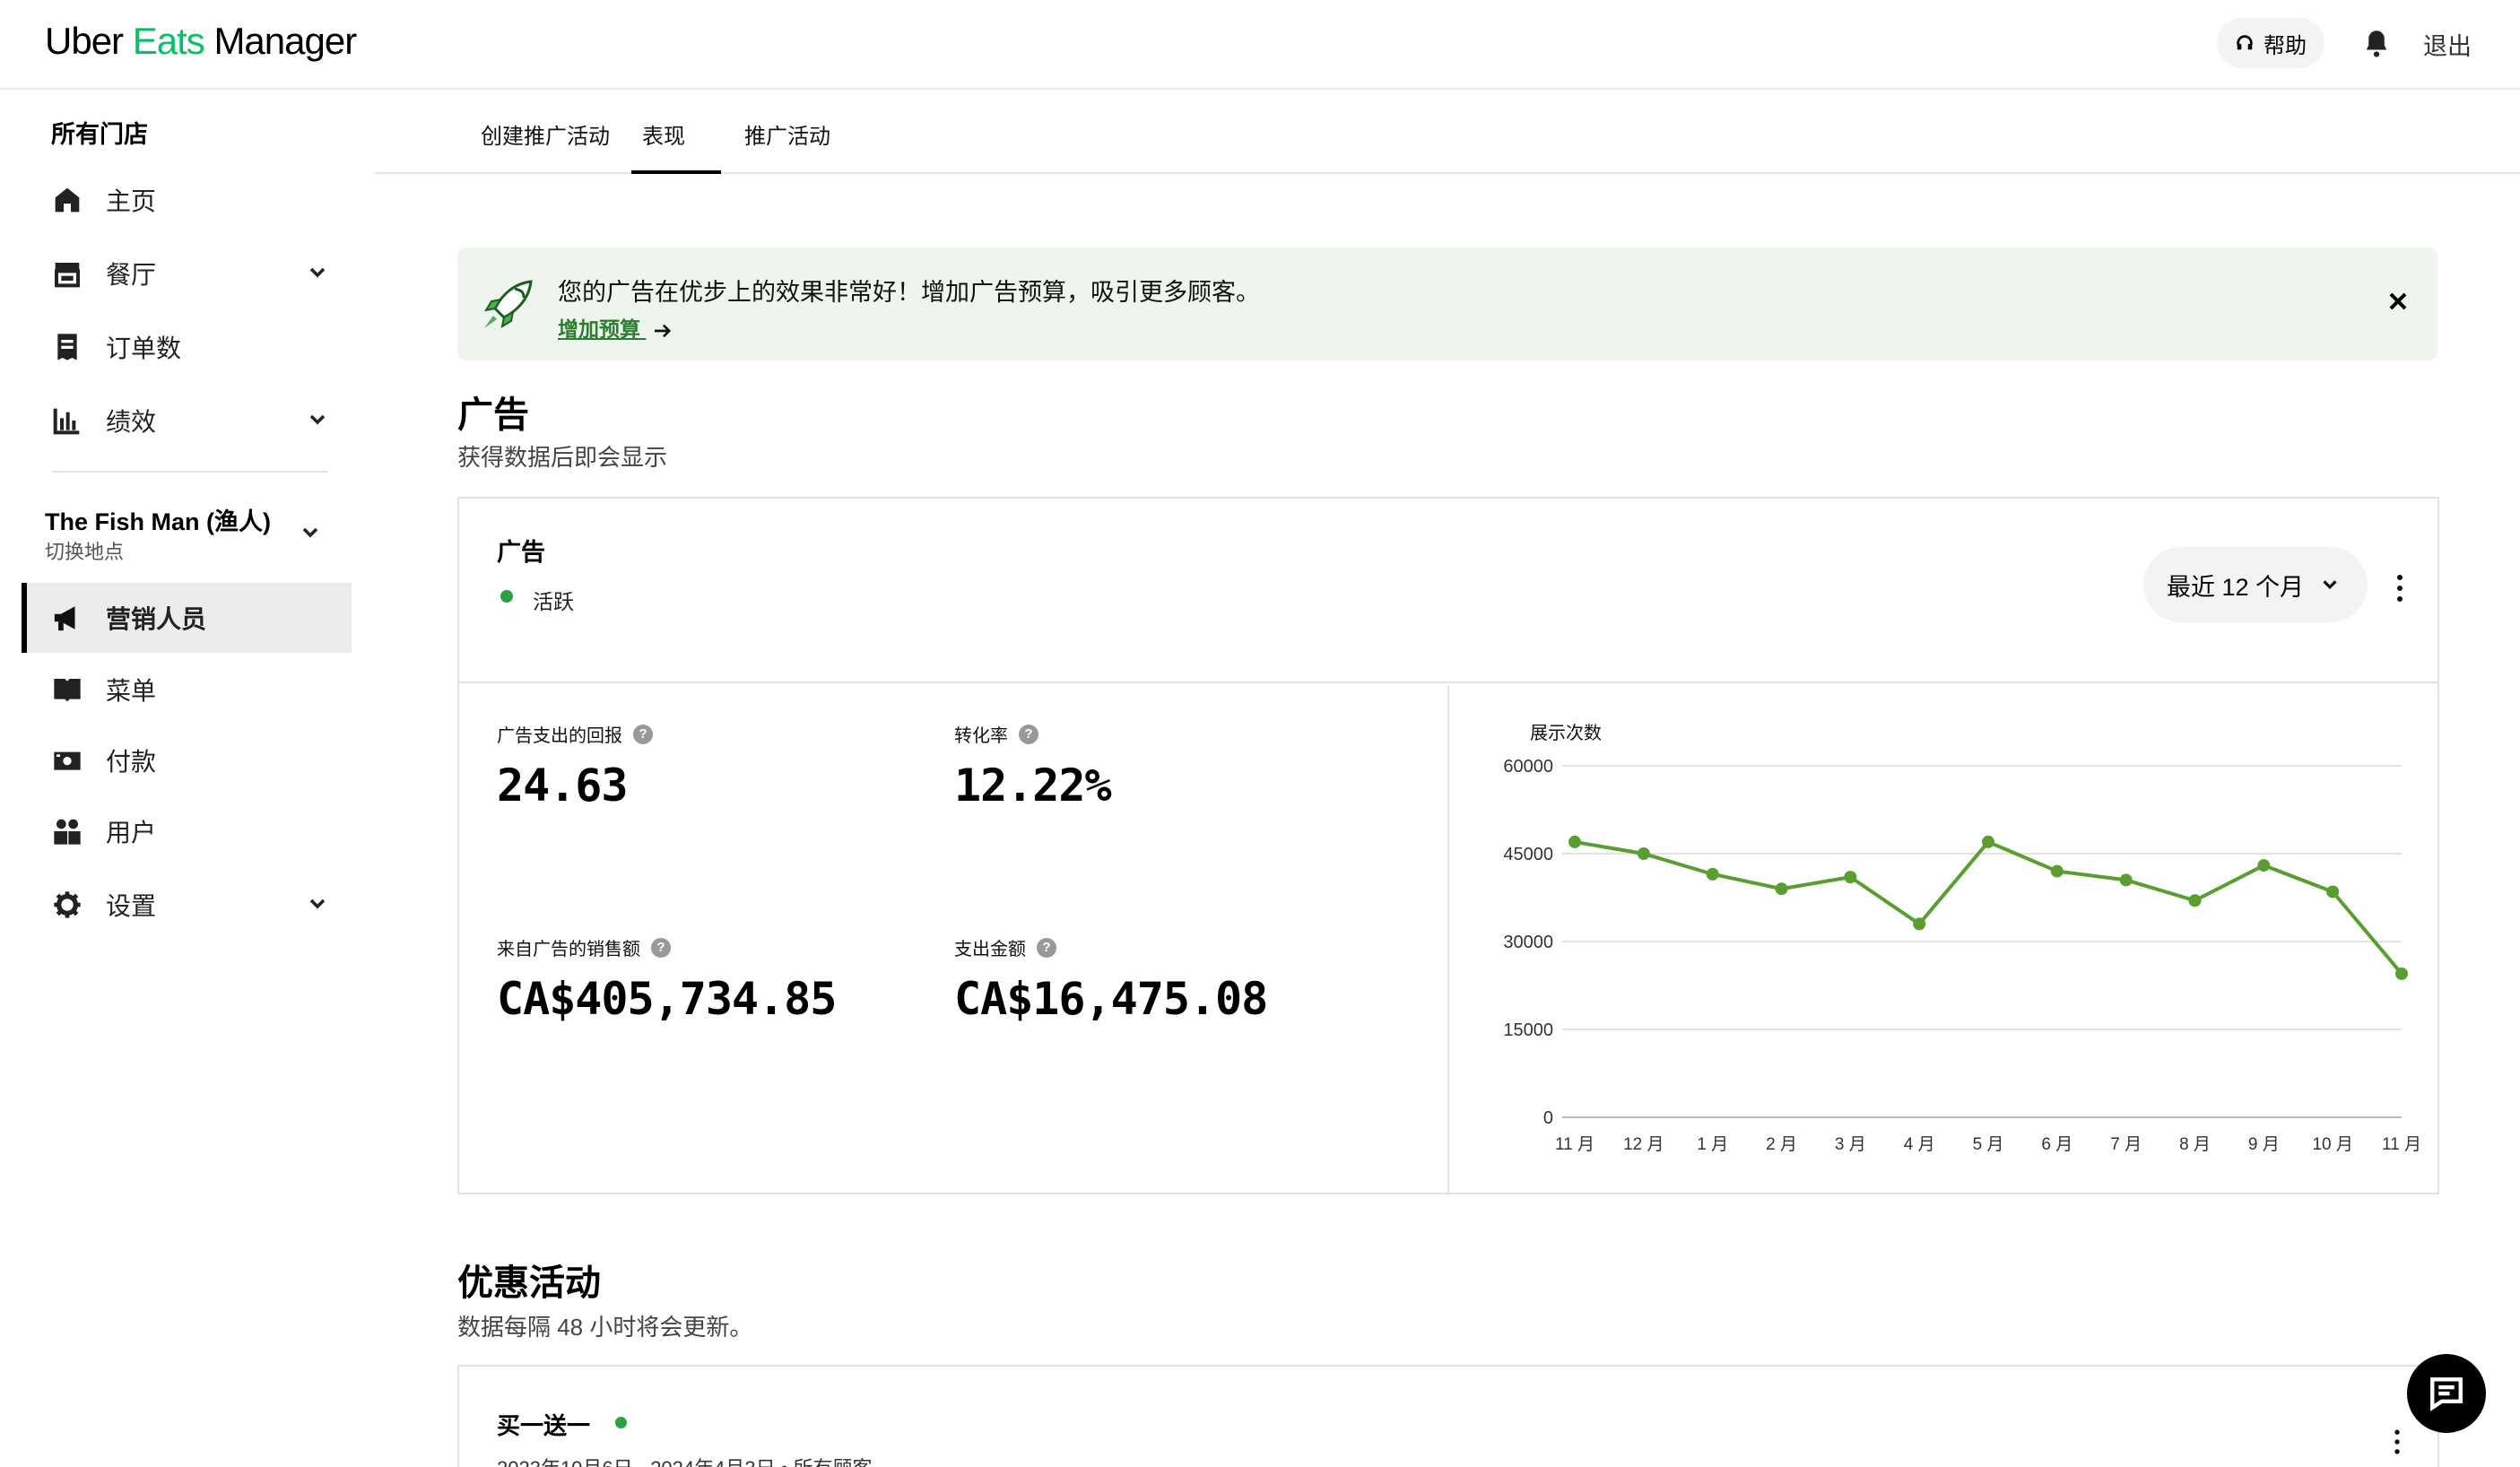  Describe the element at coordinates (1781, 1144) in the screenshot. I see `x-tick-label: 2 月` at that location.